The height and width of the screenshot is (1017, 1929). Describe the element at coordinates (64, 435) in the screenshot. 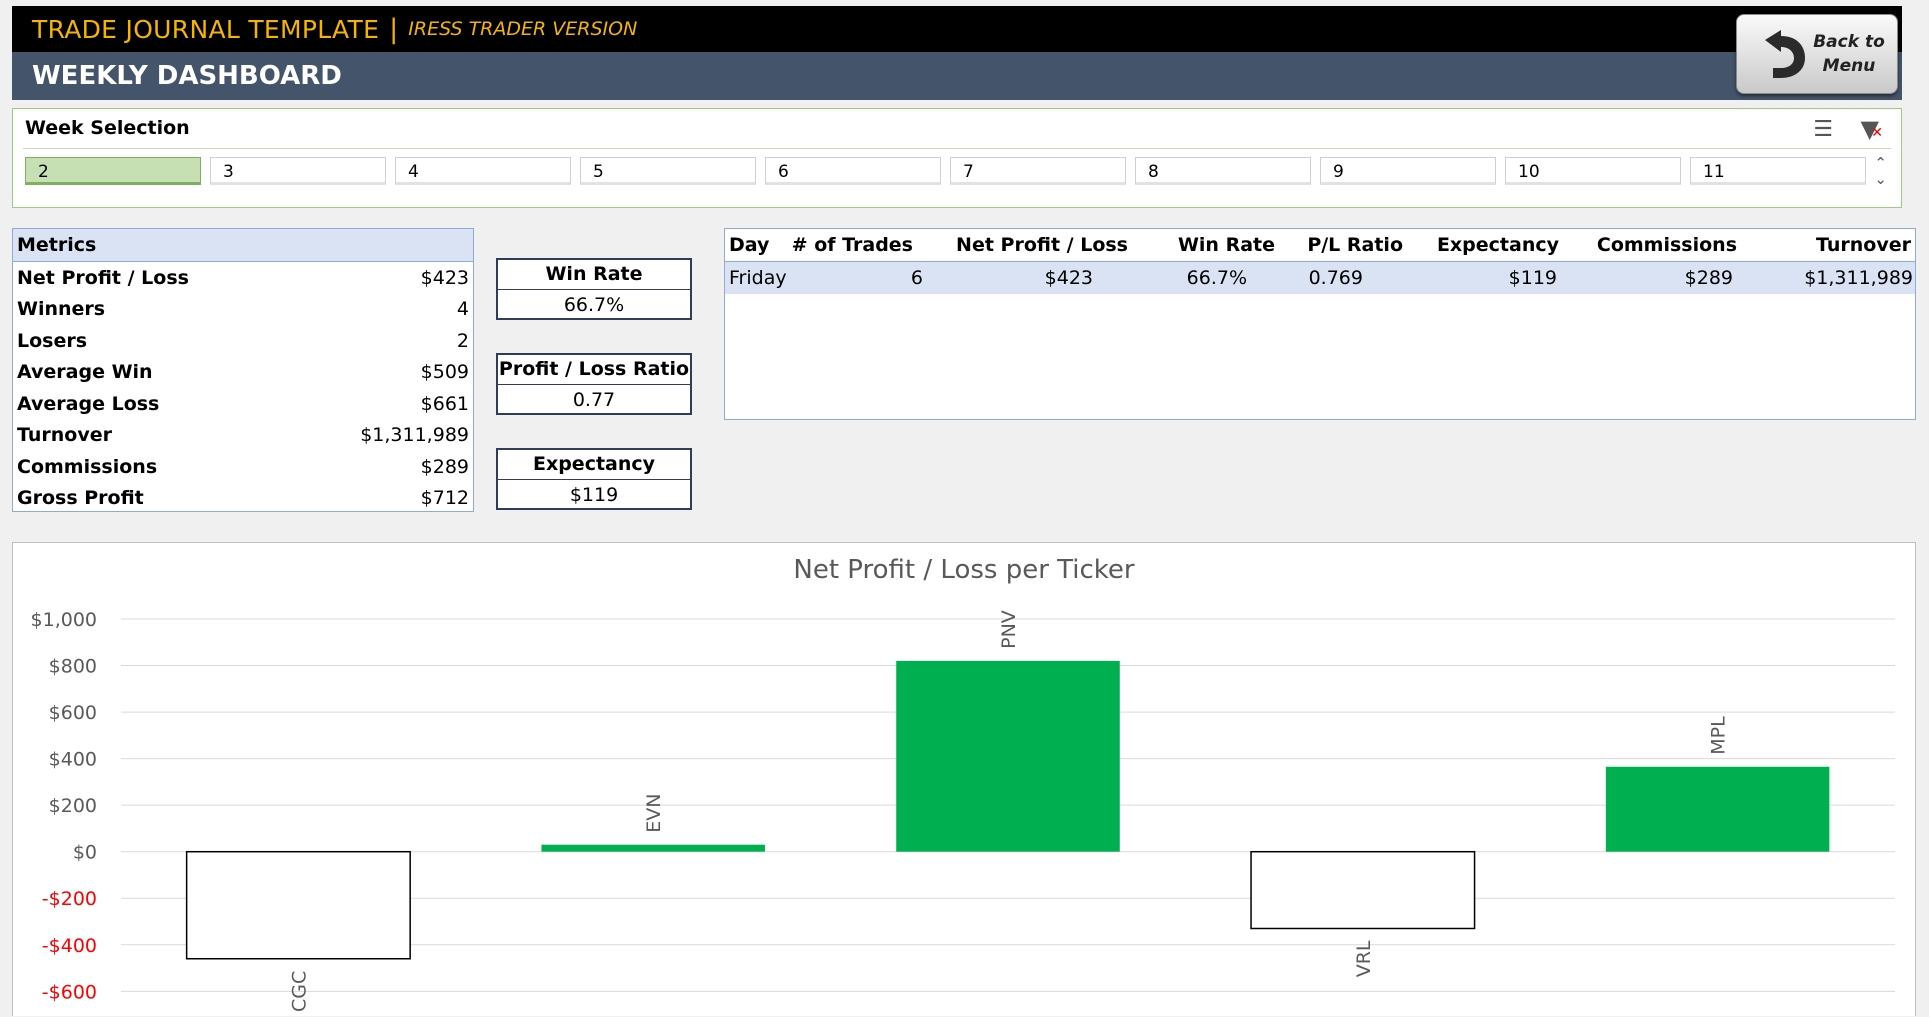

I see `metric-label: Turnover` at that location.